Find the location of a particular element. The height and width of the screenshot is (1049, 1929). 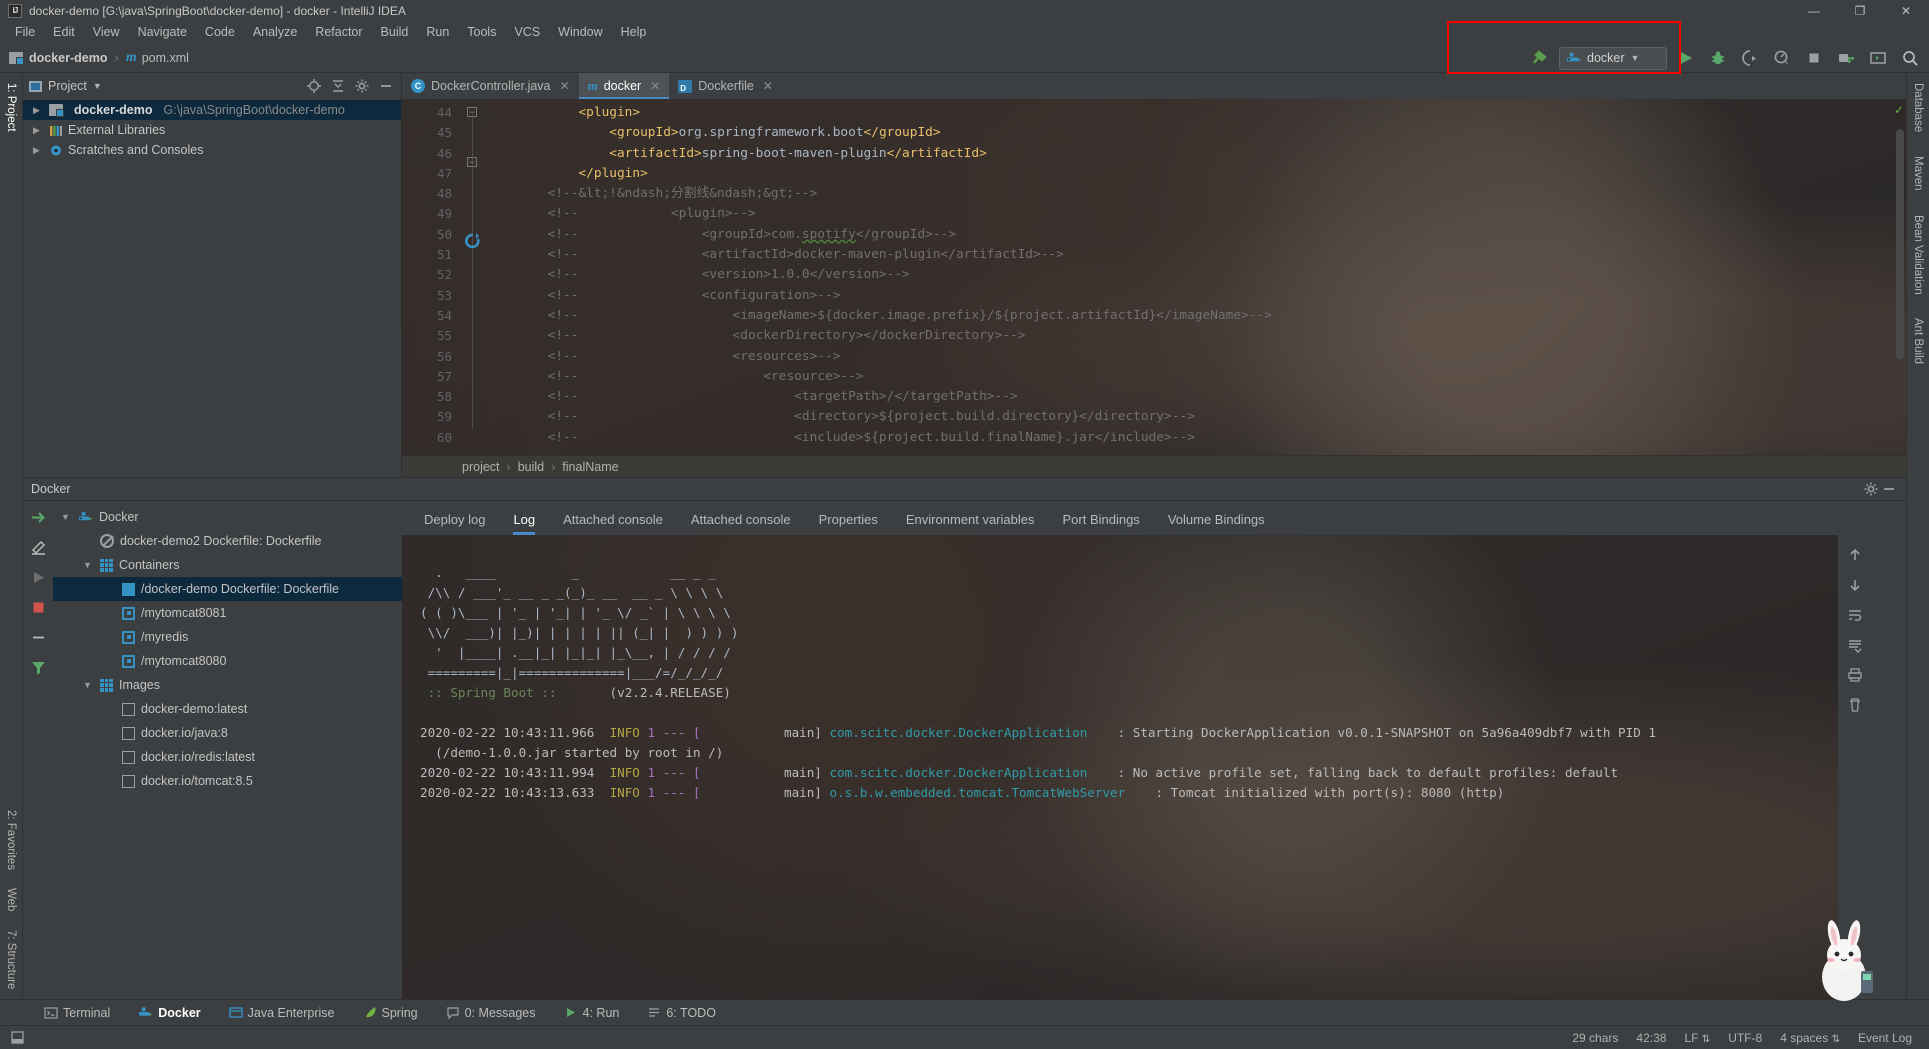

tab-dockercontroller-java: C DockerController.java ✕ is located at coordinates (490, 86).